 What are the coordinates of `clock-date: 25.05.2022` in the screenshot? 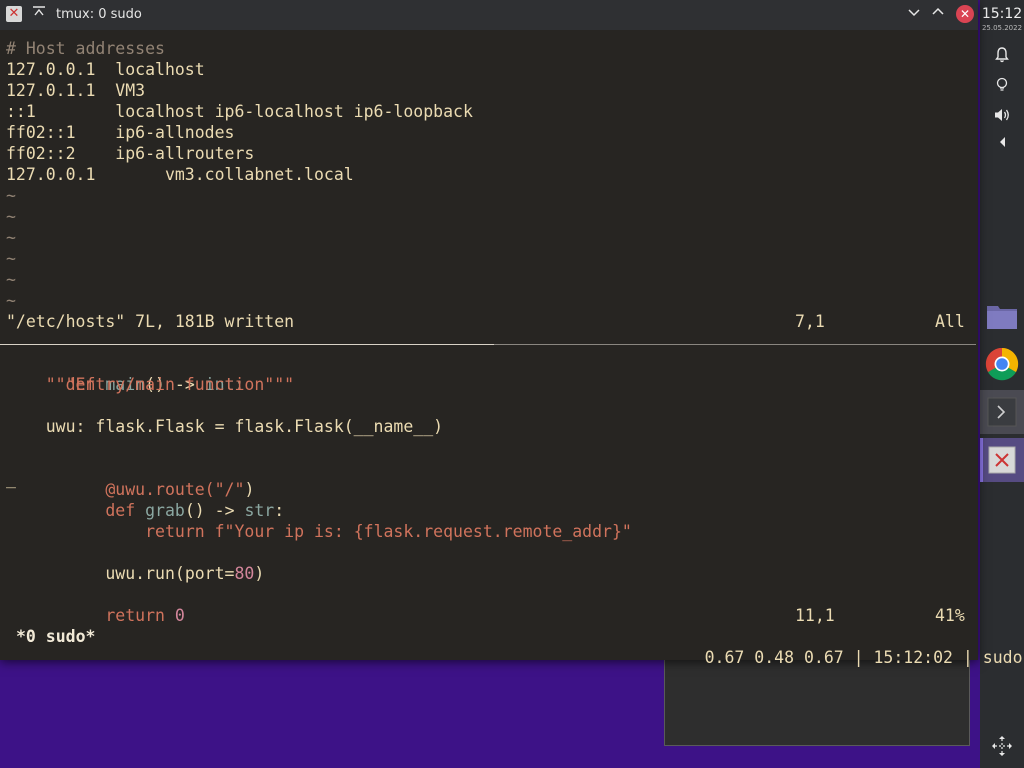 It's located at (1002, 28).